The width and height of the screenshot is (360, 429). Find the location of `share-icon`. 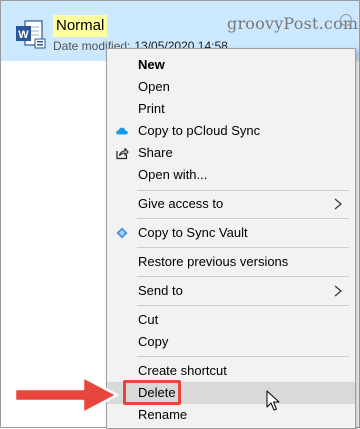

share-icon is located at coordinates (122, 153).